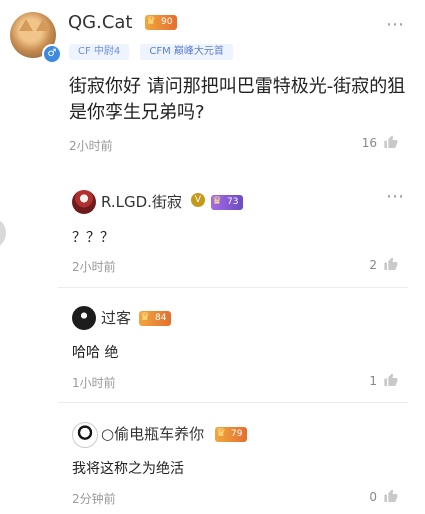  Describe the element at coordinates (3, 233) in the screenshot. I see `left-scroll-tab` at that location.